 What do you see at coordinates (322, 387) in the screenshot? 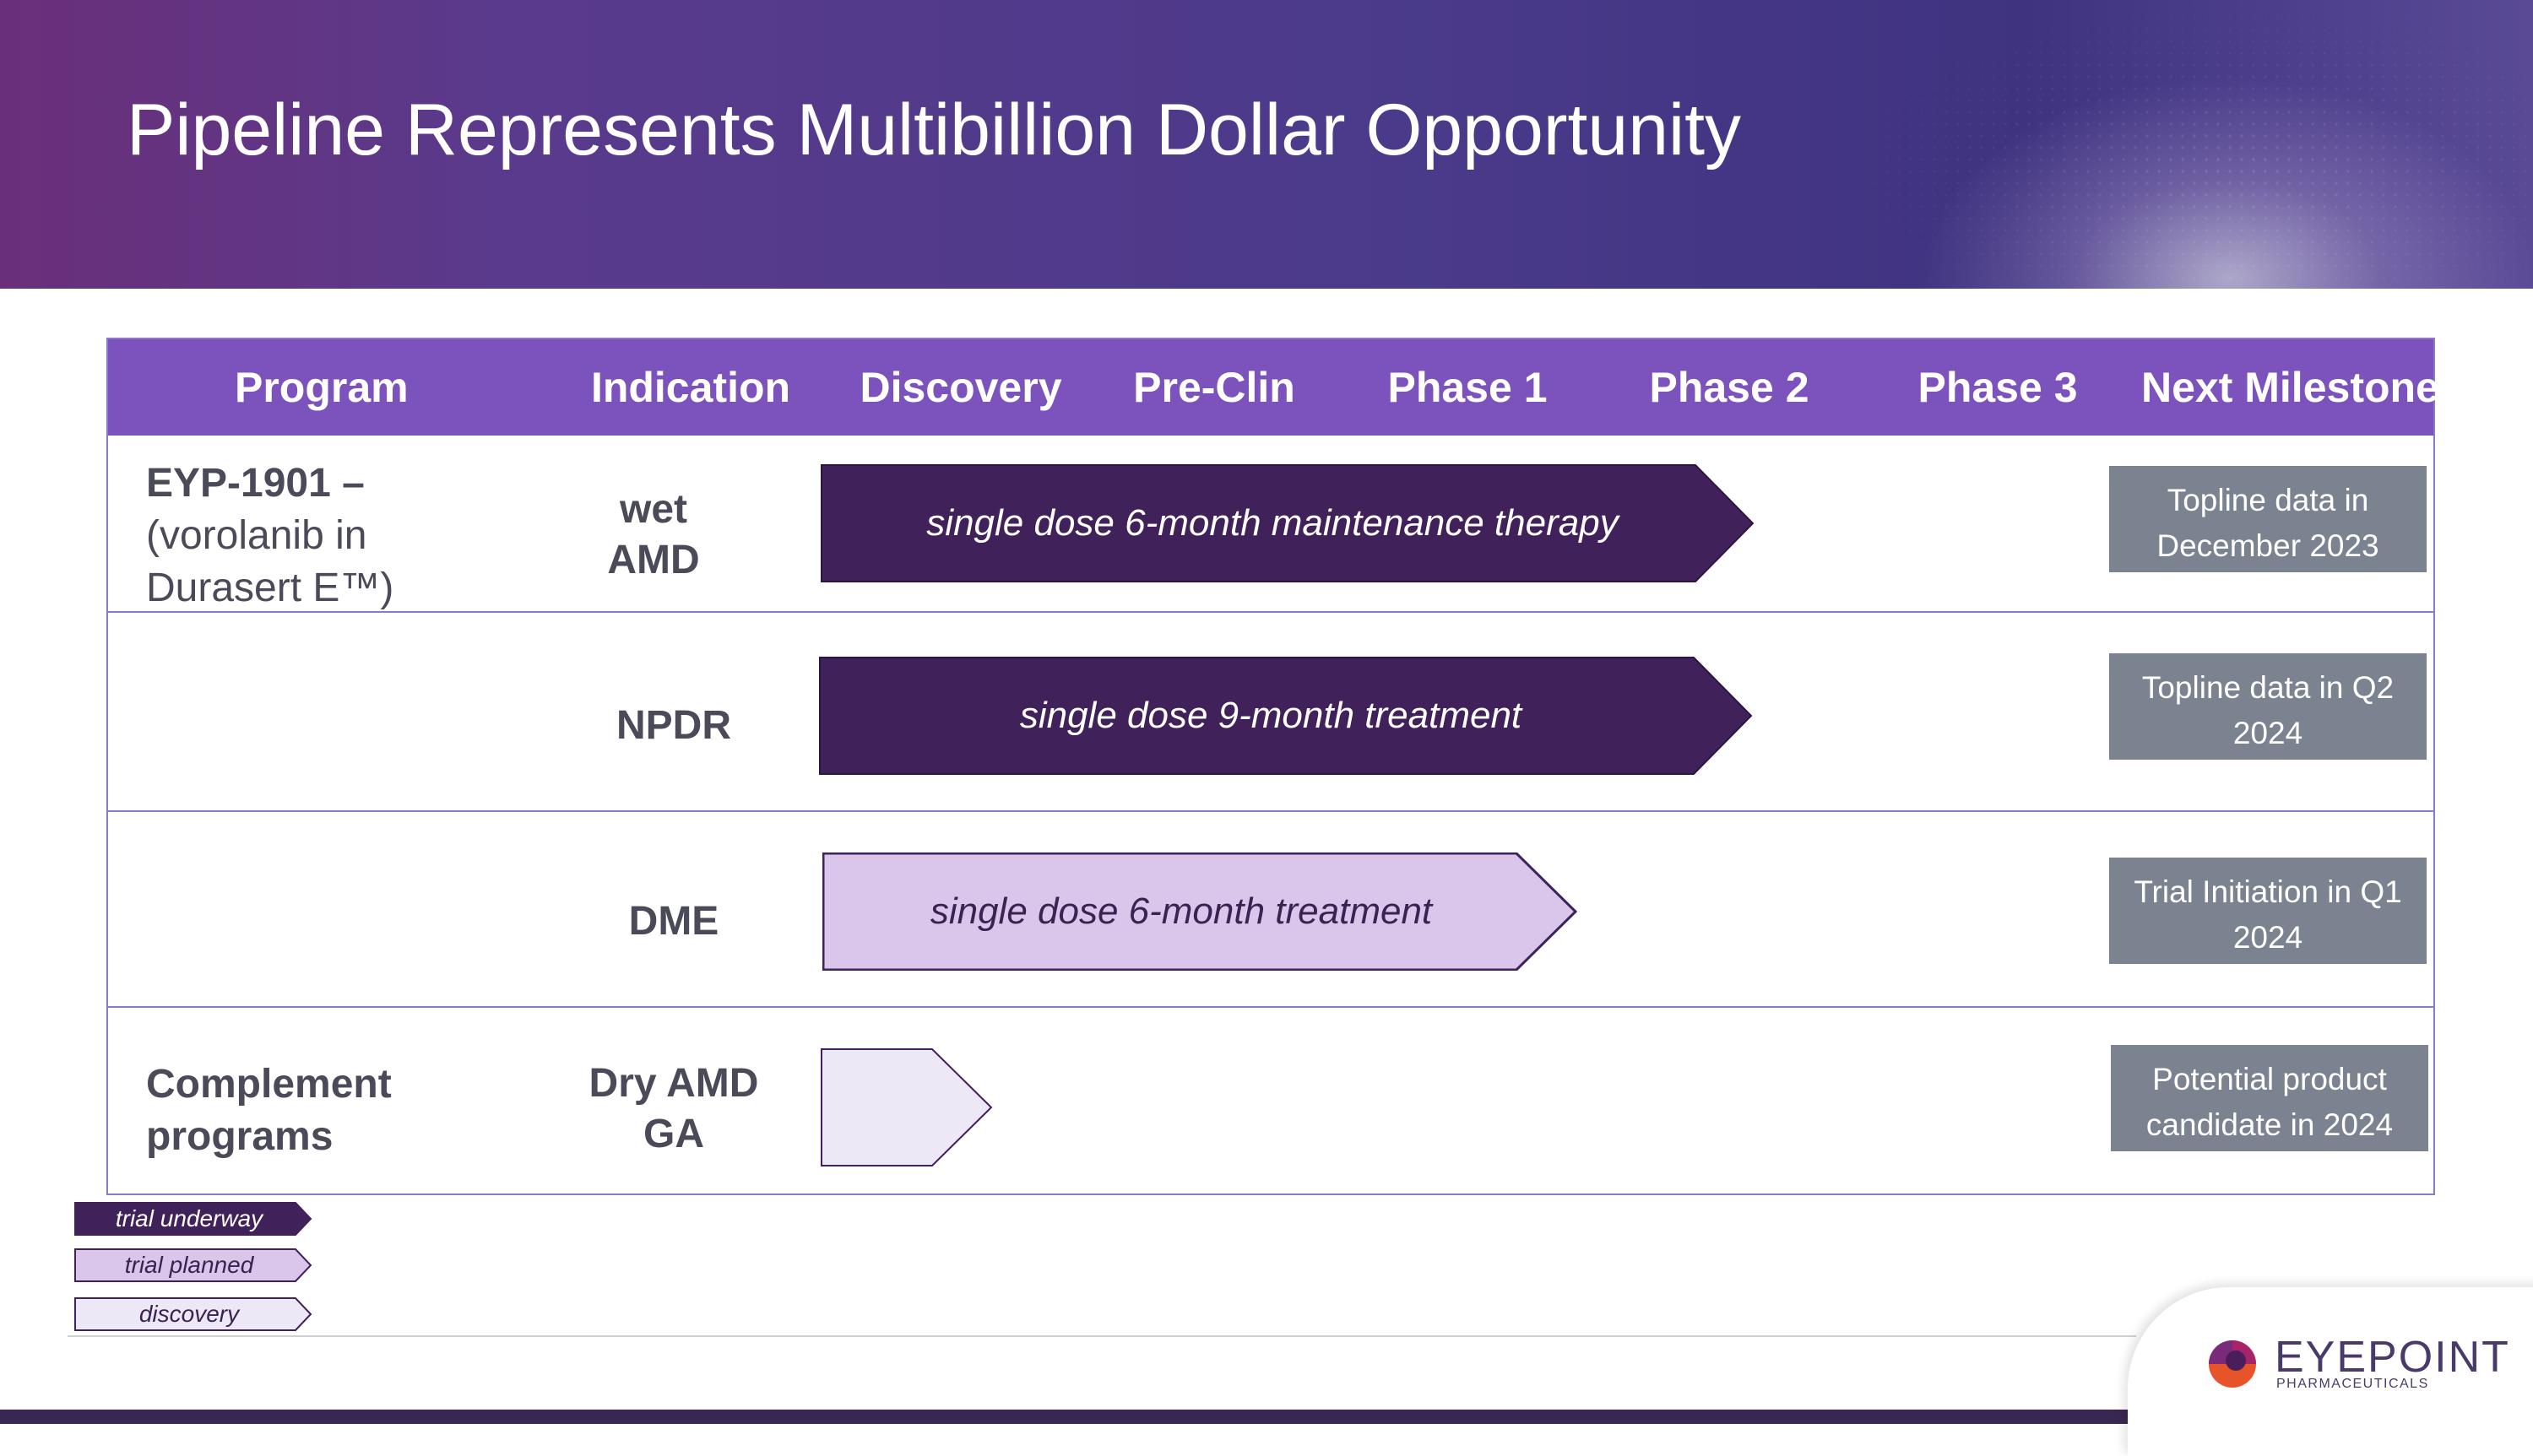
I see `header-program: Program` at bounding box center [322, 387].